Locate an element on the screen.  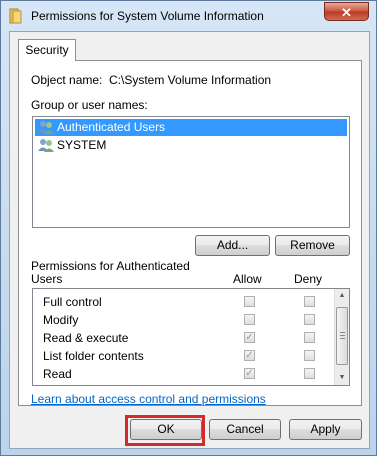
folder-icon is located at coordinates (15, 16).